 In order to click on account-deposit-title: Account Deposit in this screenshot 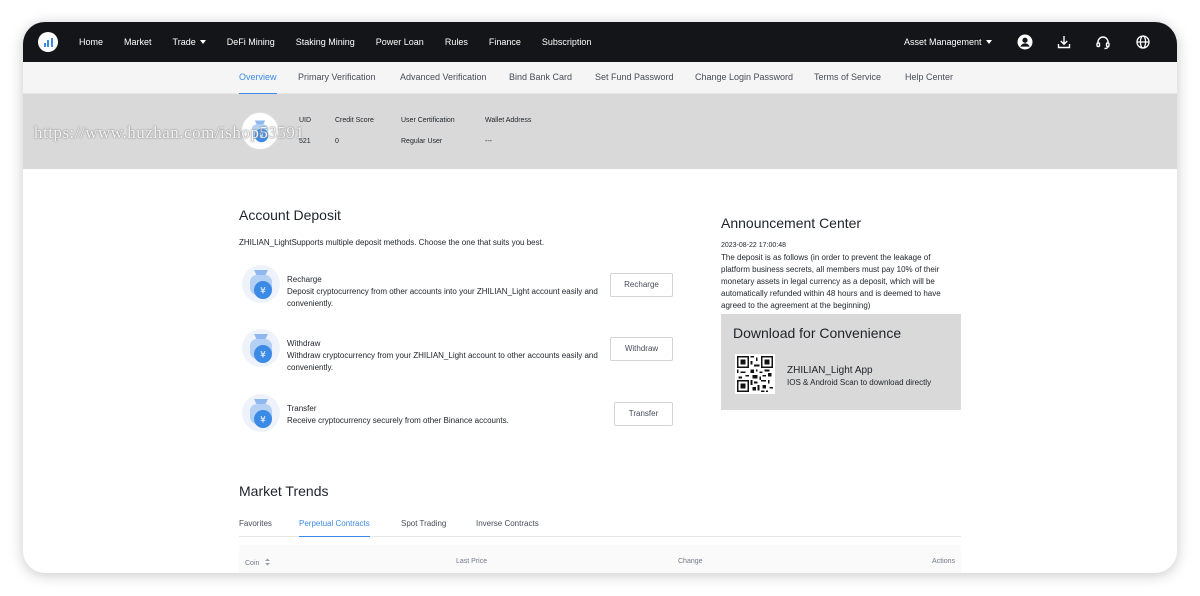, I will do `click(290, 215)`.